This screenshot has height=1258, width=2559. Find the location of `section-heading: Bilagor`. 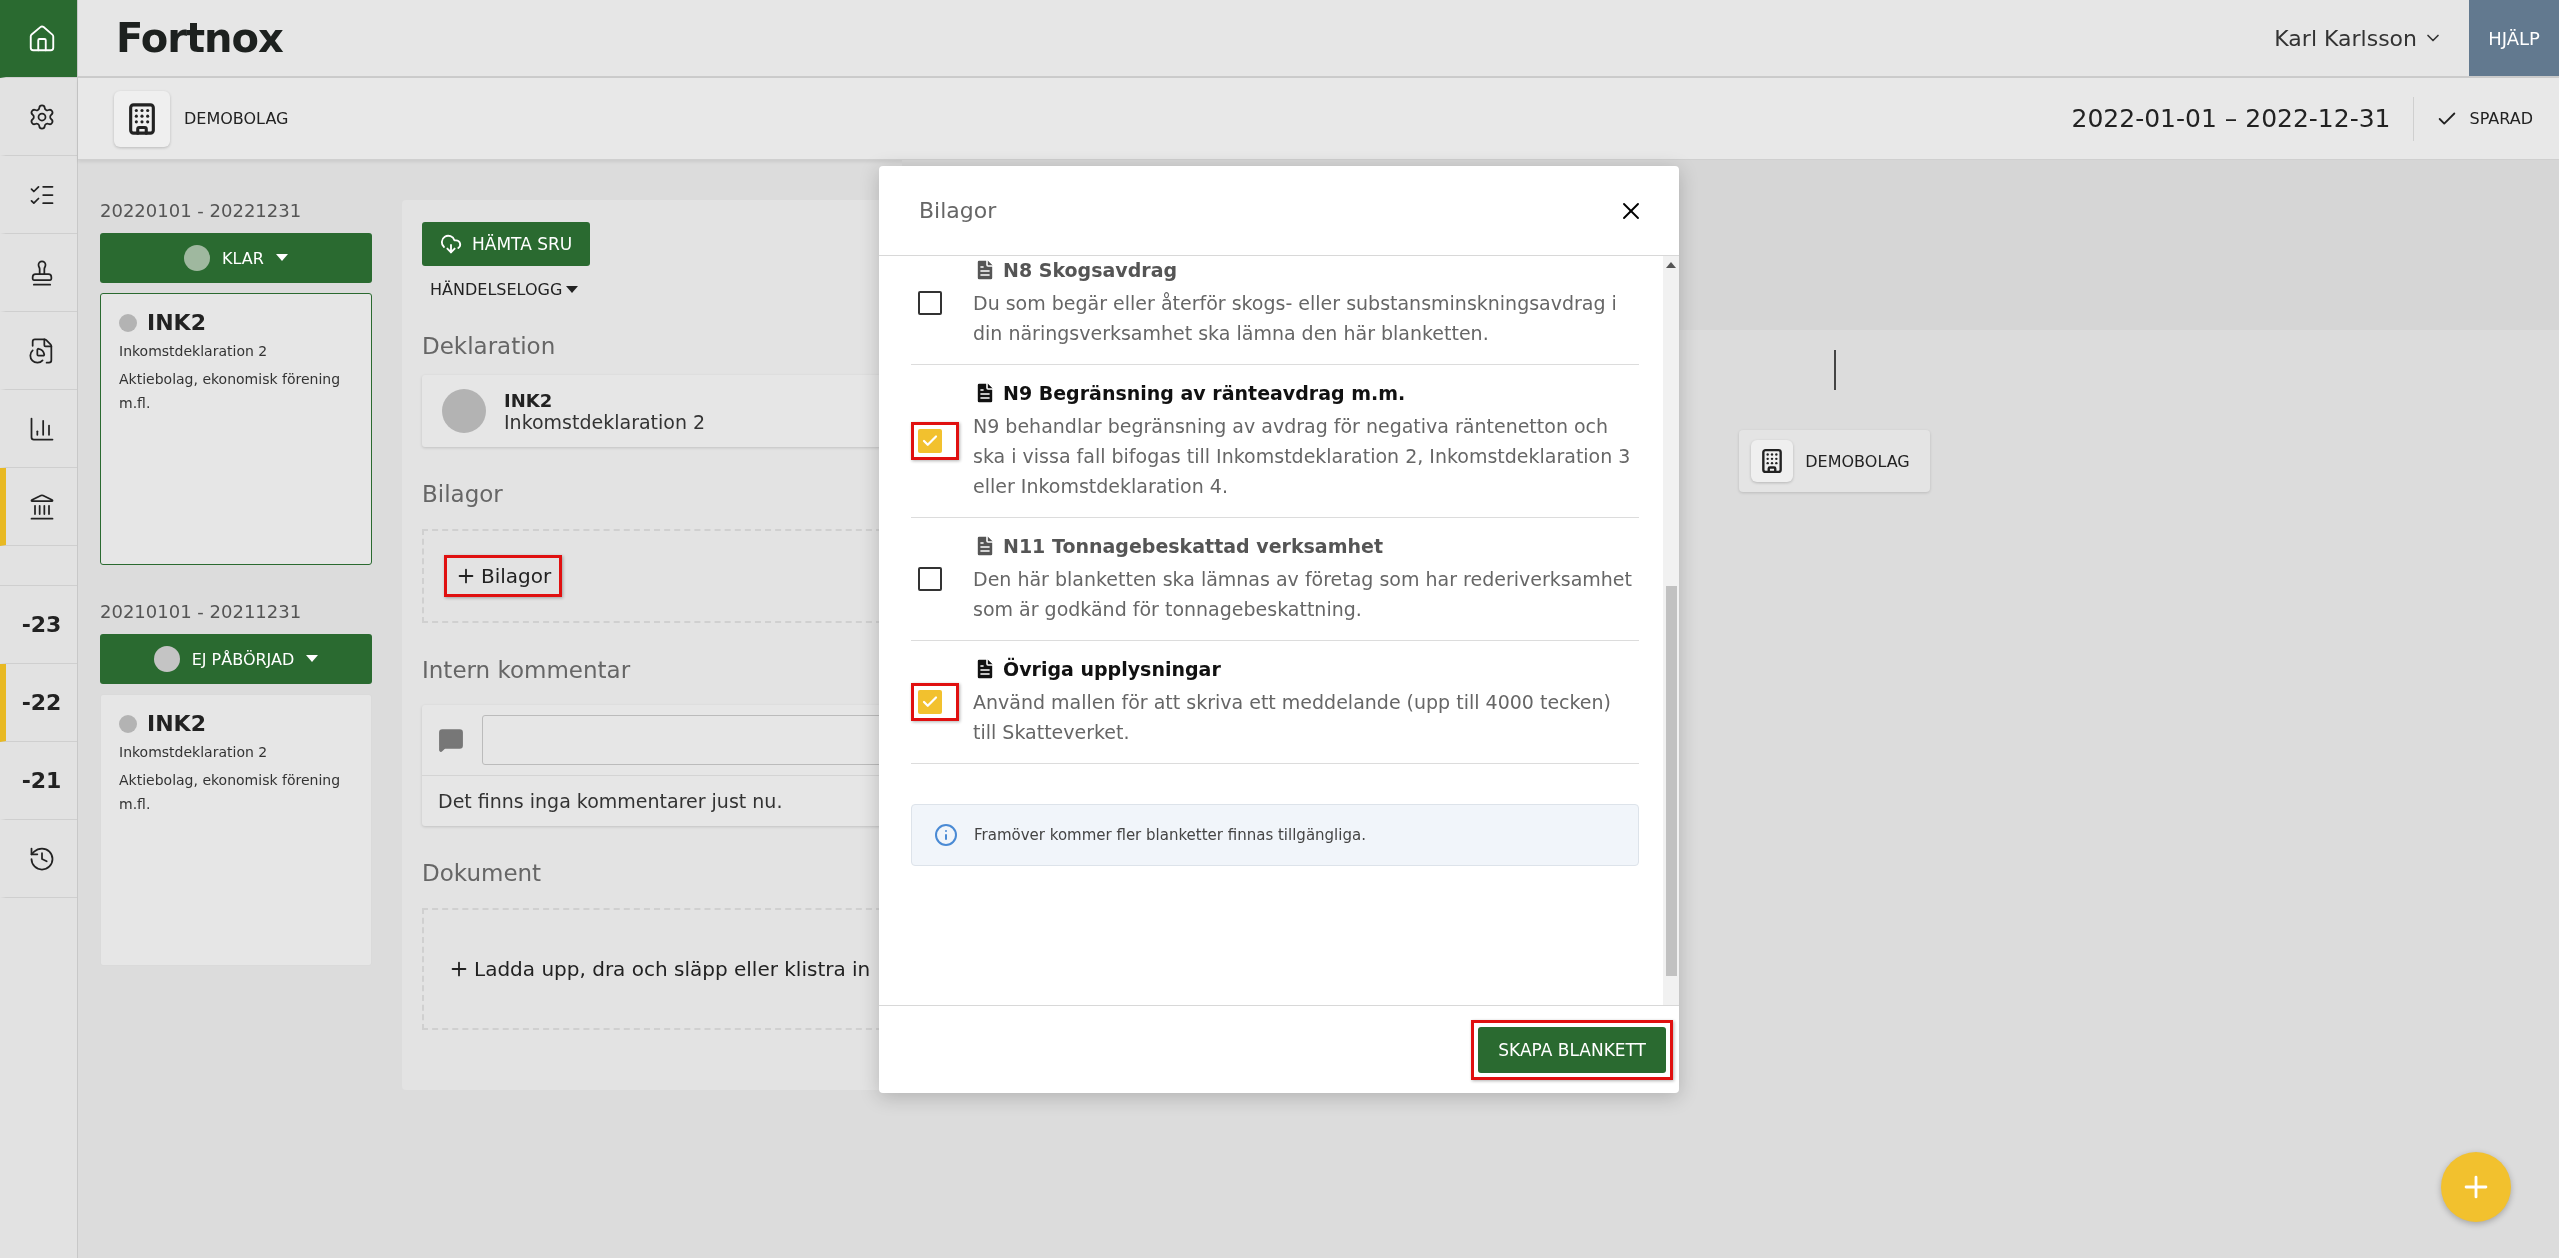

section-heading: Bilagor is located at coordinates (462, 494).